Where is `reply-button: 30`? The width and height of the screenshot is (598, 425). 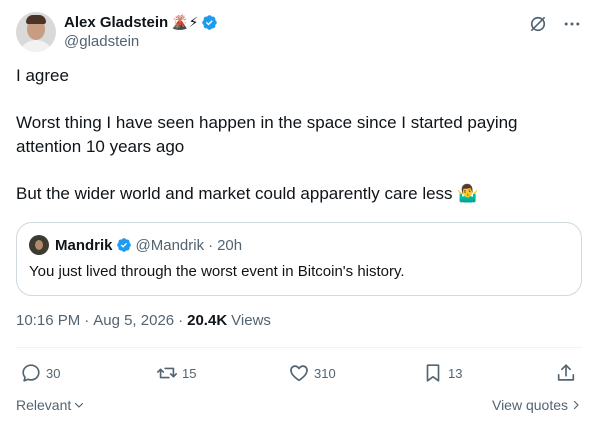 reply-button: 30 is located at coordinates (40, 373).